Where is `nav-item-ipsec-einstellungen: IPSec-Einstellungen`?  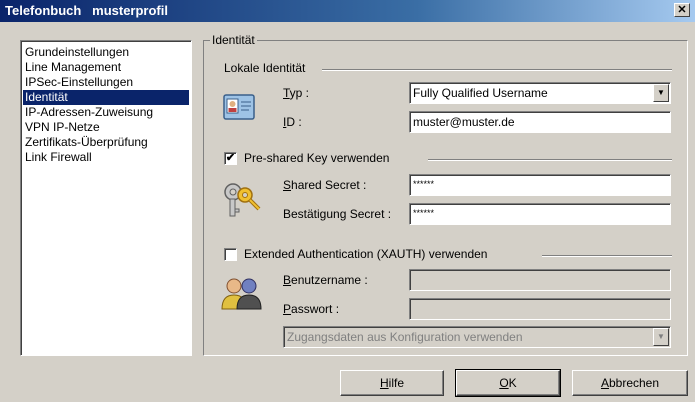 nav-item-ipsec-einstellungen: IPSec-Einstellungen is located at coordinates (106, 82).